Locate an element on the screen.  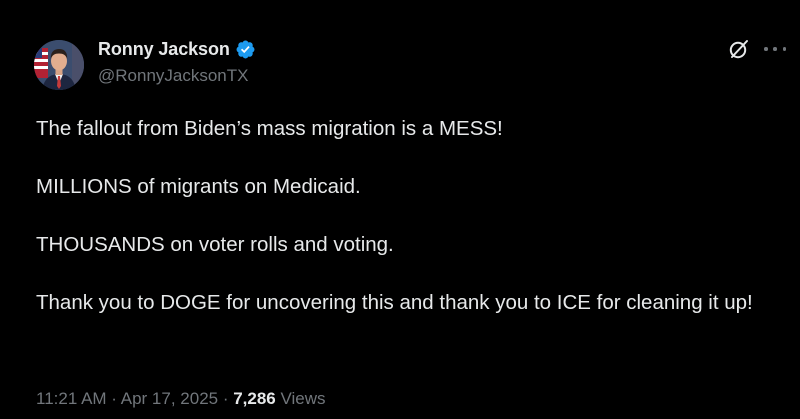
display-name: Ronny Jackson is located at coordinates (164, 49).